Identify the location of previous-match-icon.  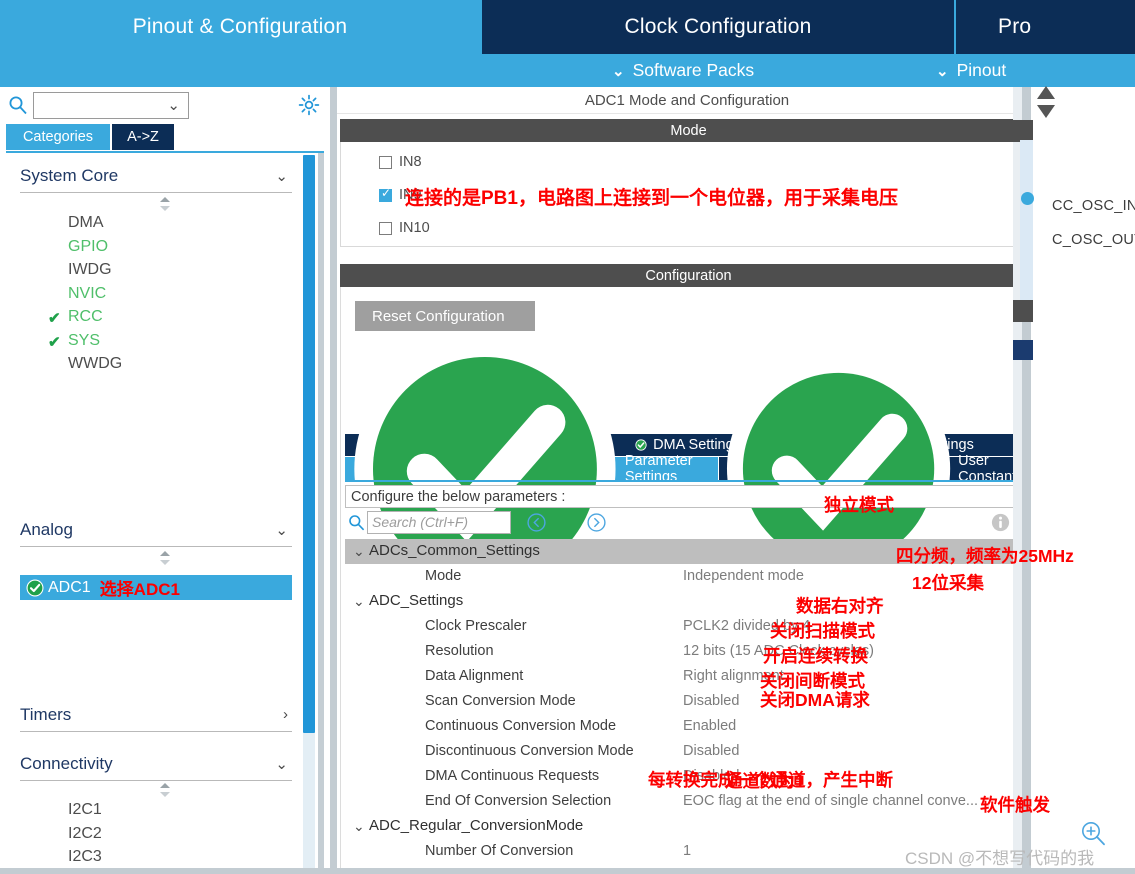
(536, 522).